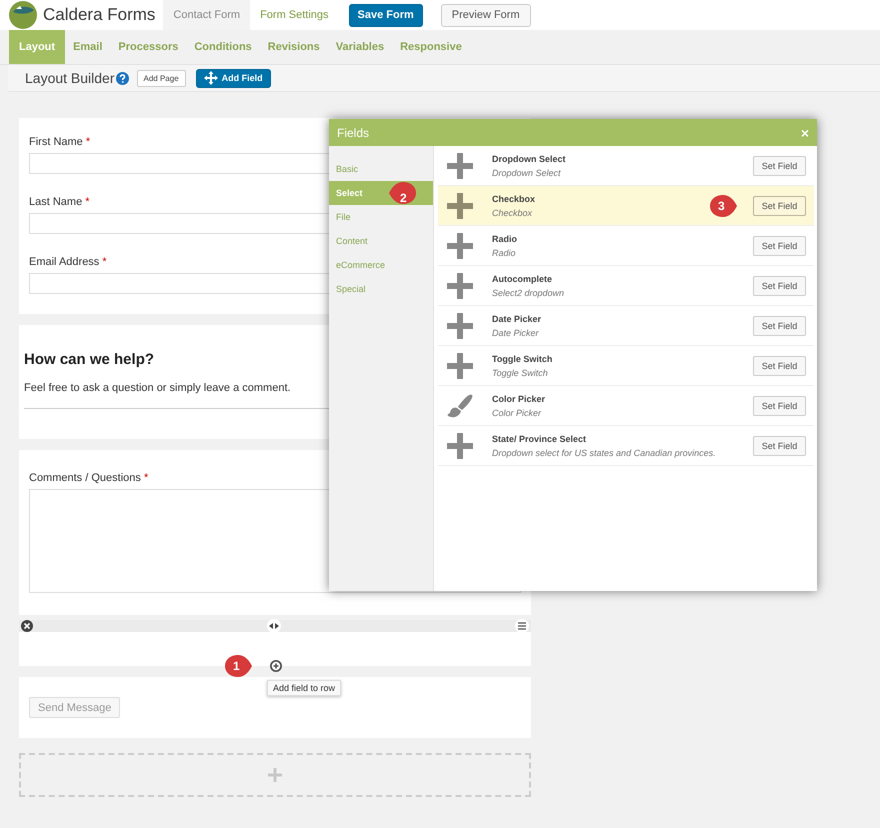 This screenshot has height=828, width=880. Describe the element at coordinates (239, 666) in the screenshot. I see `callout-marker: 1` at that location.